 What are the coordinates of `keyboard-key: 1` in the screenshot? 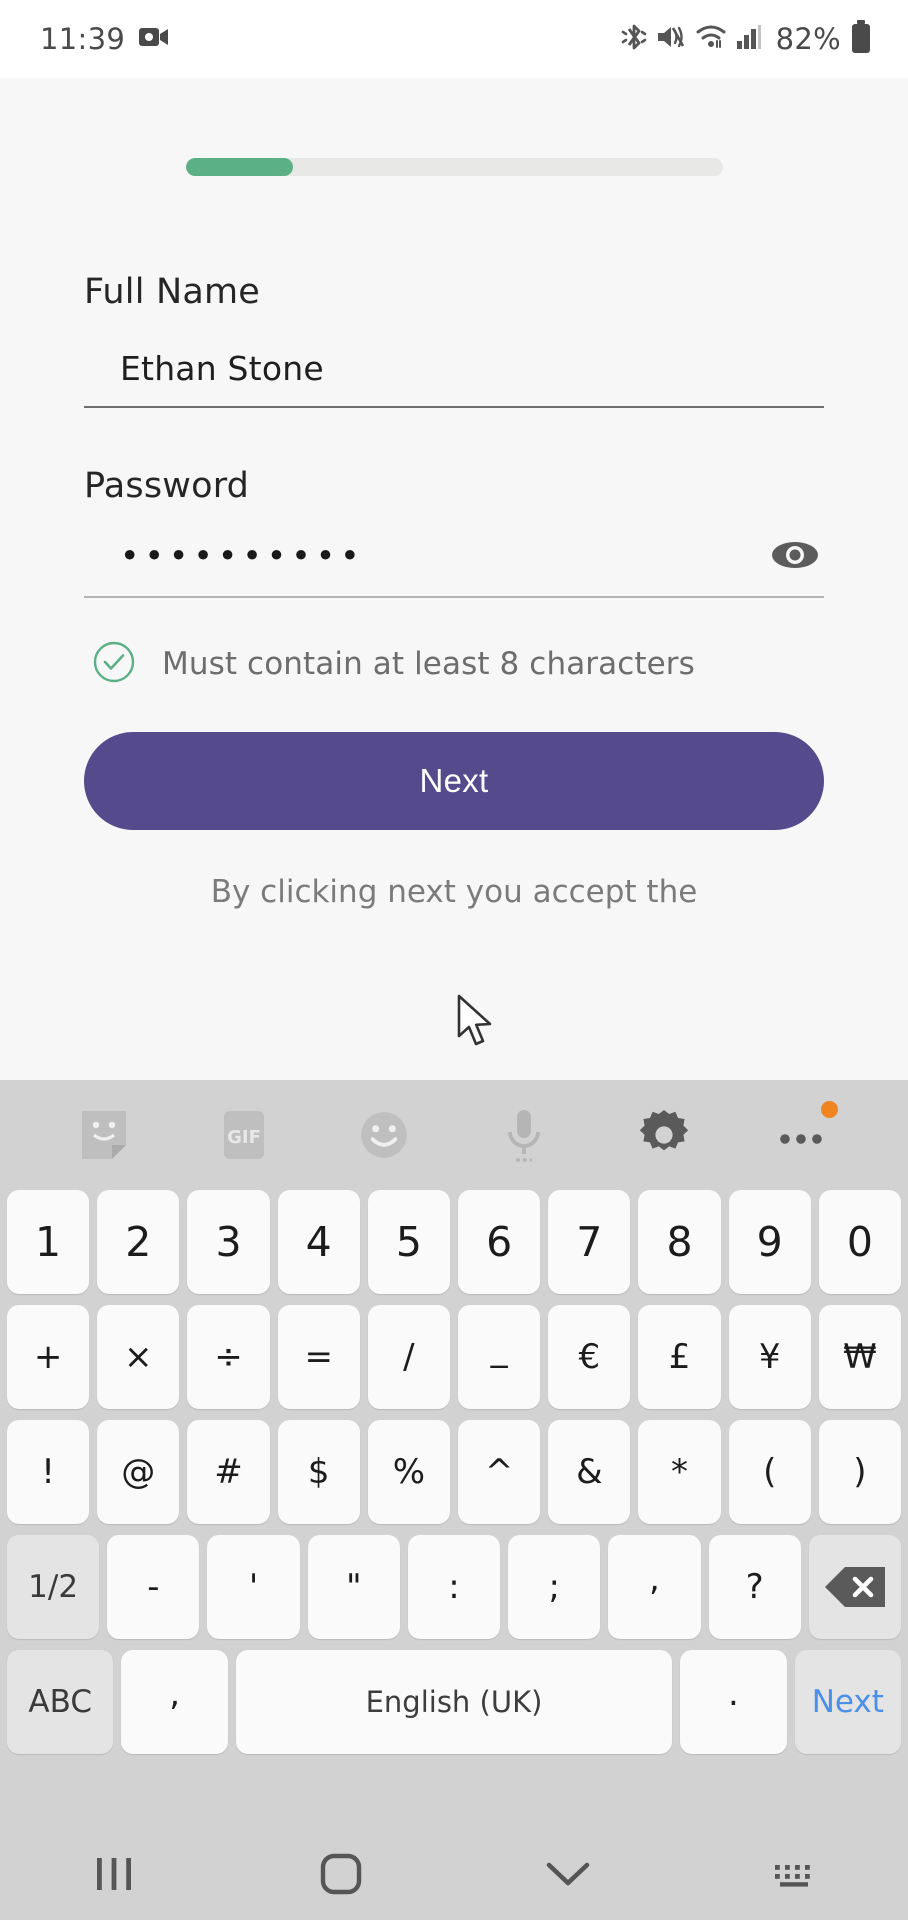 It's located at (48, 1242).